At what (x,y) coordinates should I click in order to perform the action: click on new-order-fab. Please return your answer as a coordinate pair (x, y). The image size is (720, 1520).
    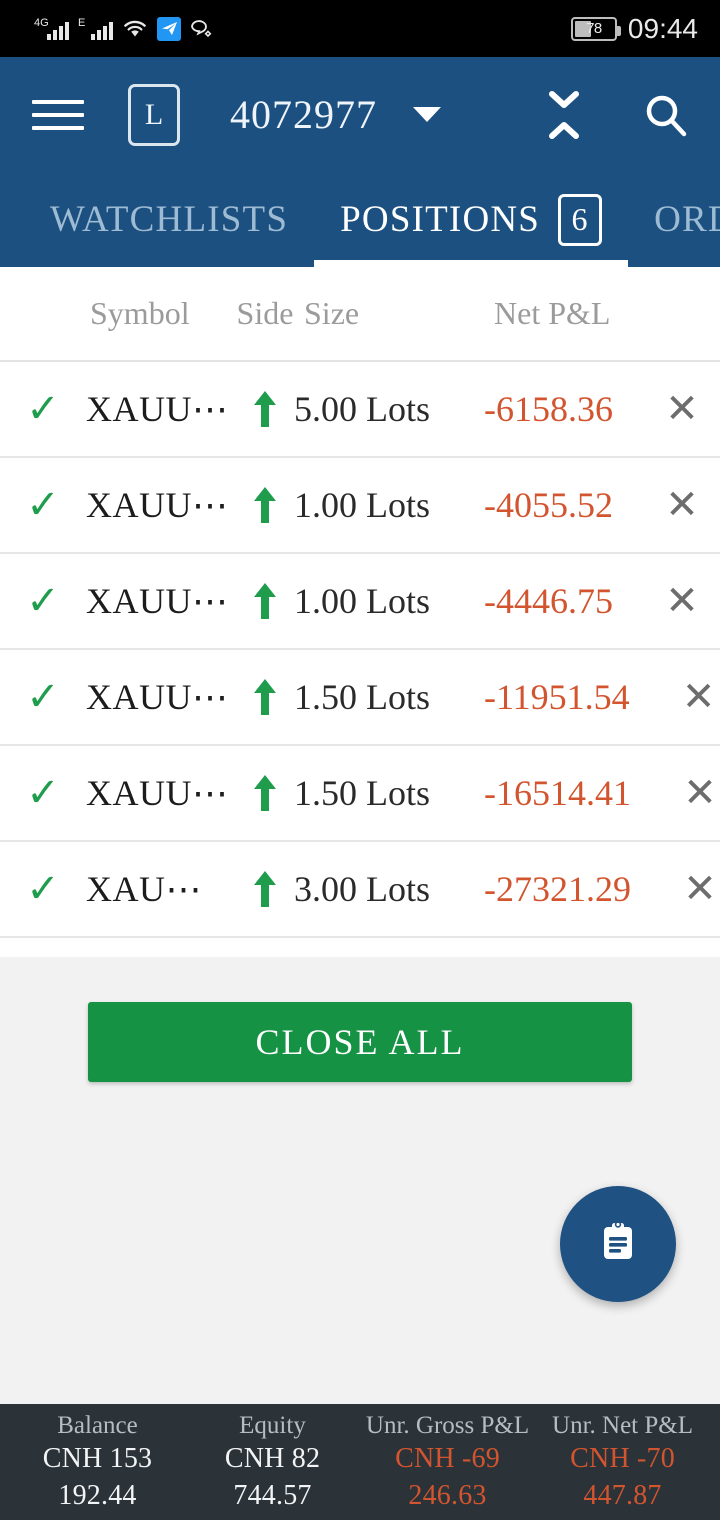
    Looking at the image, I should click on (618, 1244).